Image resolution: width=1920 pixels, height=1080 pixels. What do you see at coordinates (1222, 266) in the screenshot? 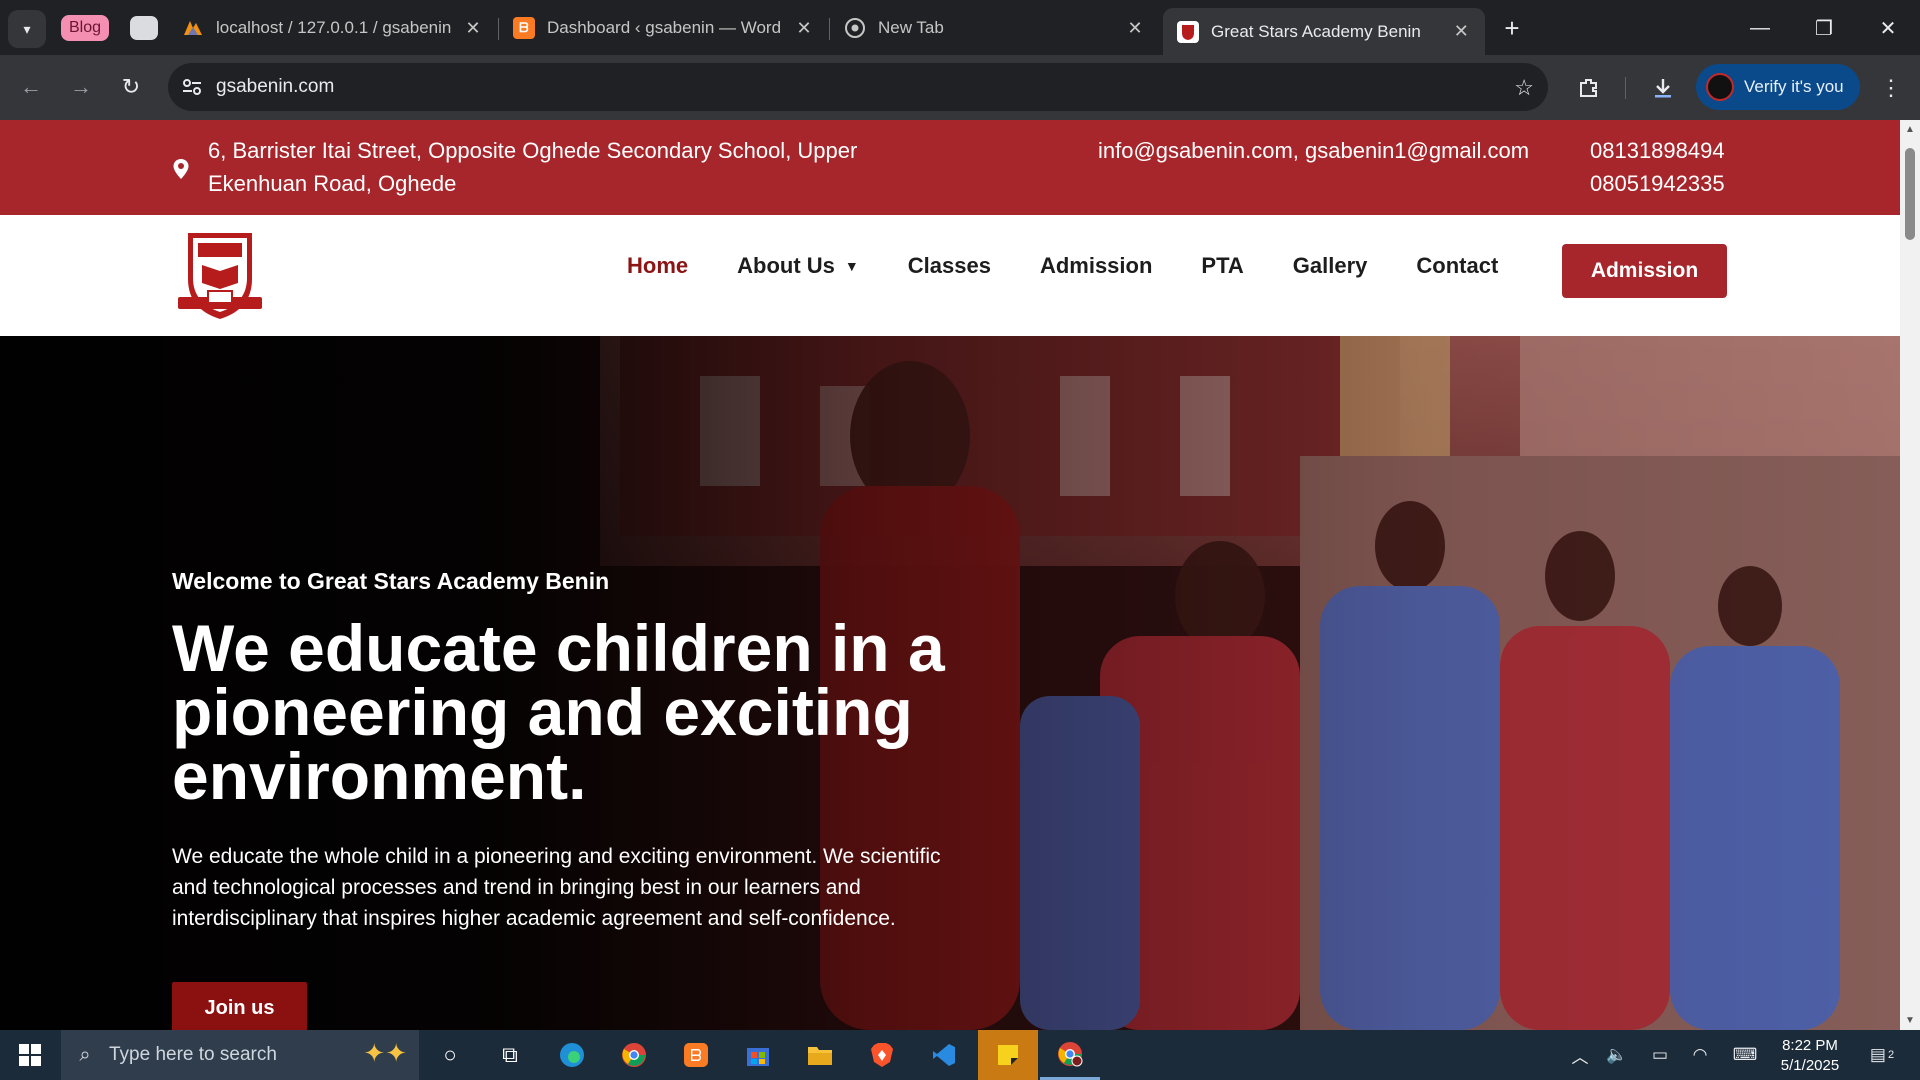
I see `nav-pta: PTA` at bounding box center [1222, 266].